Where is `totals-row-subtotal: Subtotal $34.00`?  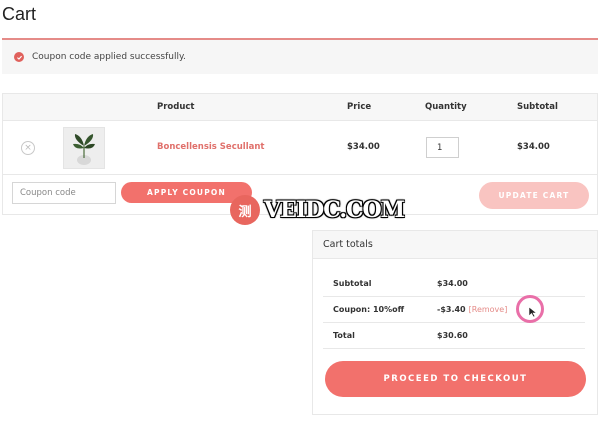
totals-row-subtotal: Subtotal $34.00 is located at coordinates (454, 284).